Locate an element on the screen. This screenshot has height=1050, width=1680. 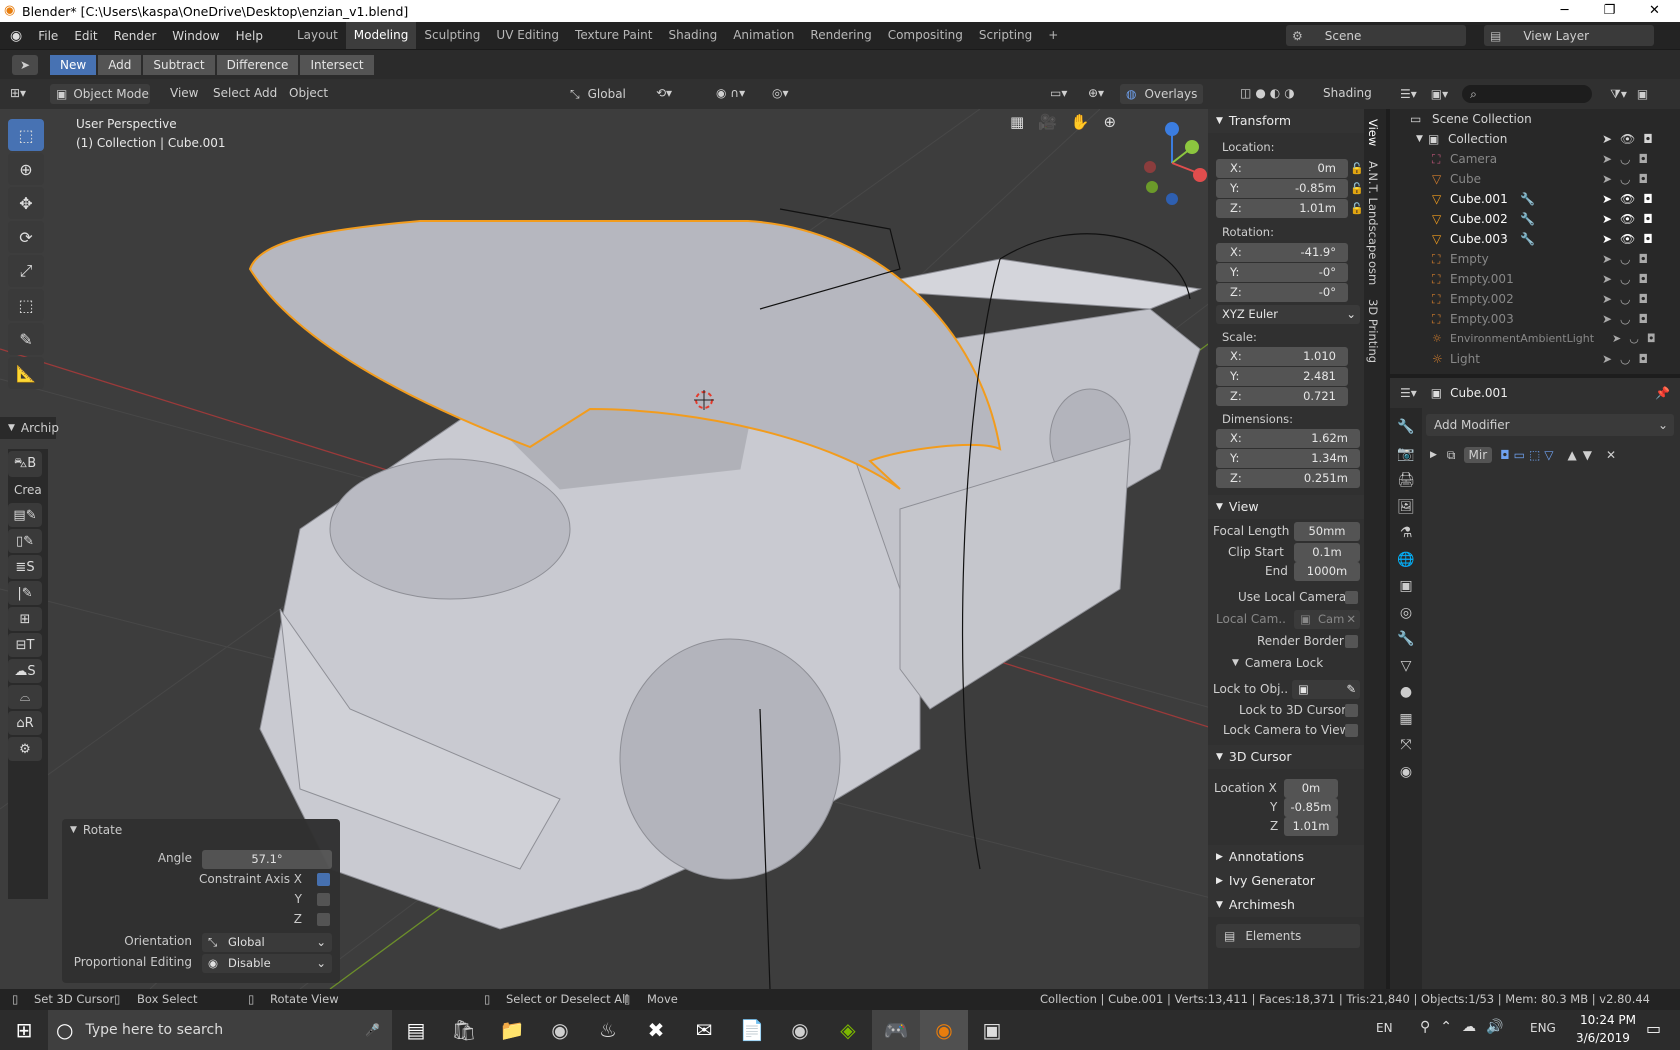
outliner-item-empty-002: ⛶ Empty.002 ➤◡◘ is located at coordinates (1535, 299).